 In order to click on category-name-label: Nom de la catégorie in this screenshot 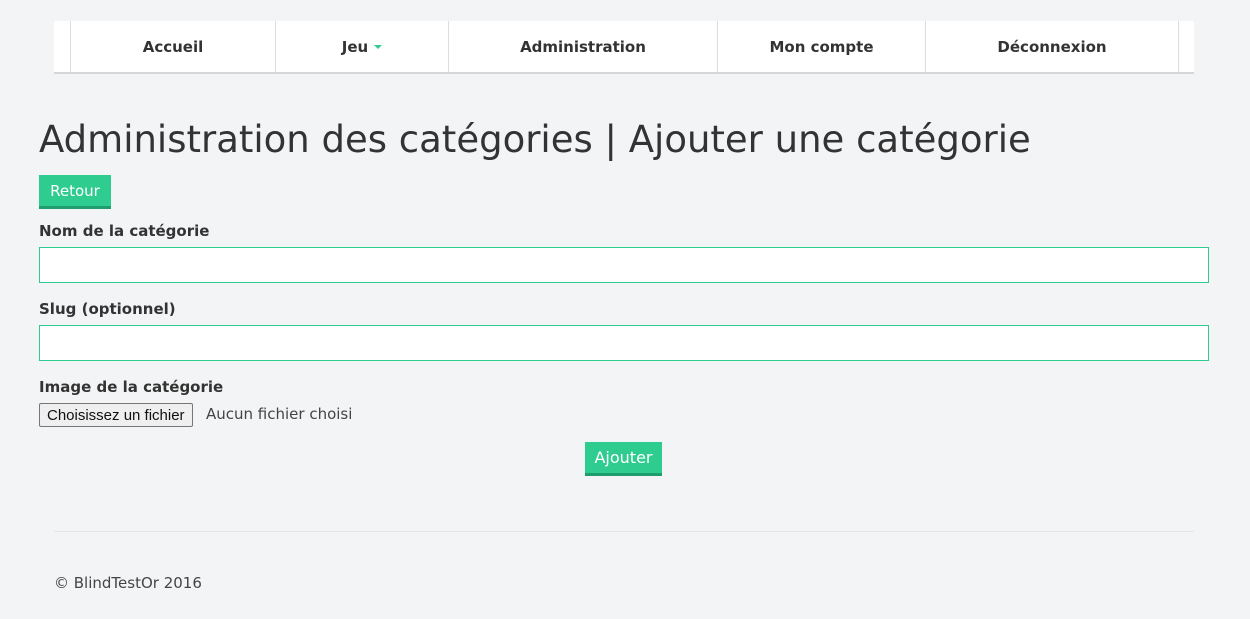, I will do `click(124, 231)`.